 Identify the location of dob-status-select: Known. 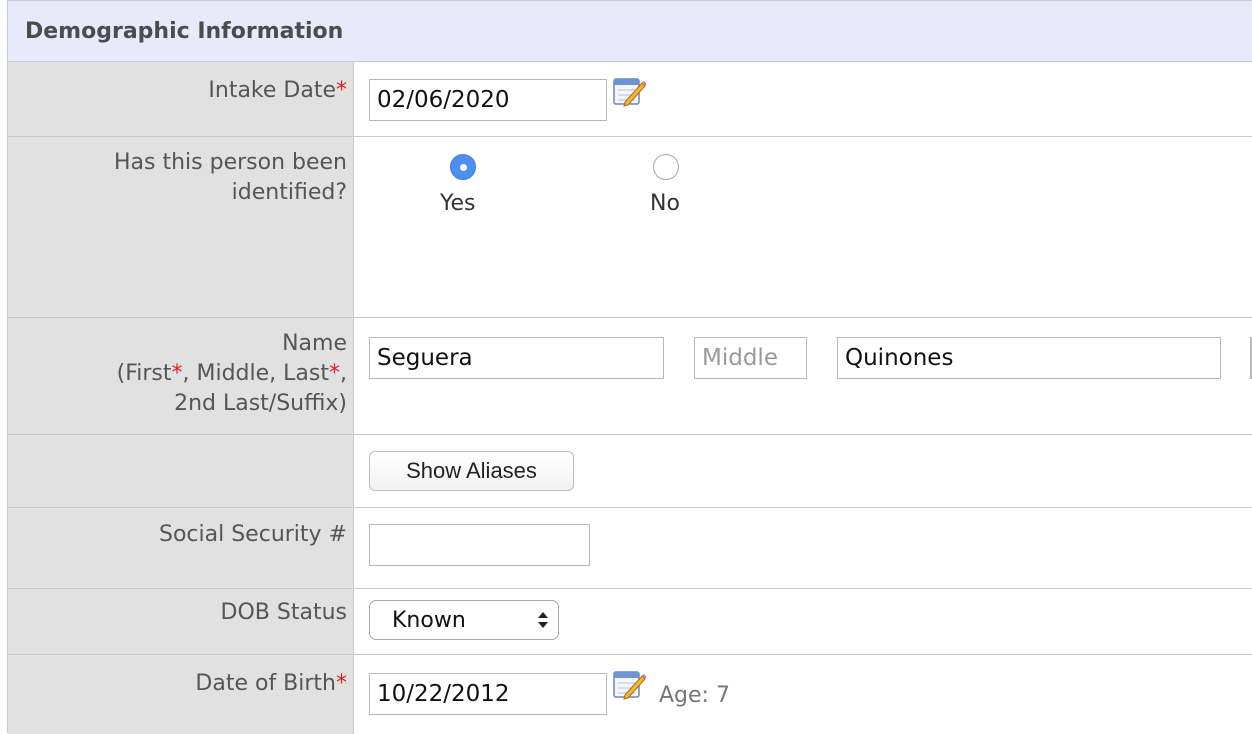
(464, 620).